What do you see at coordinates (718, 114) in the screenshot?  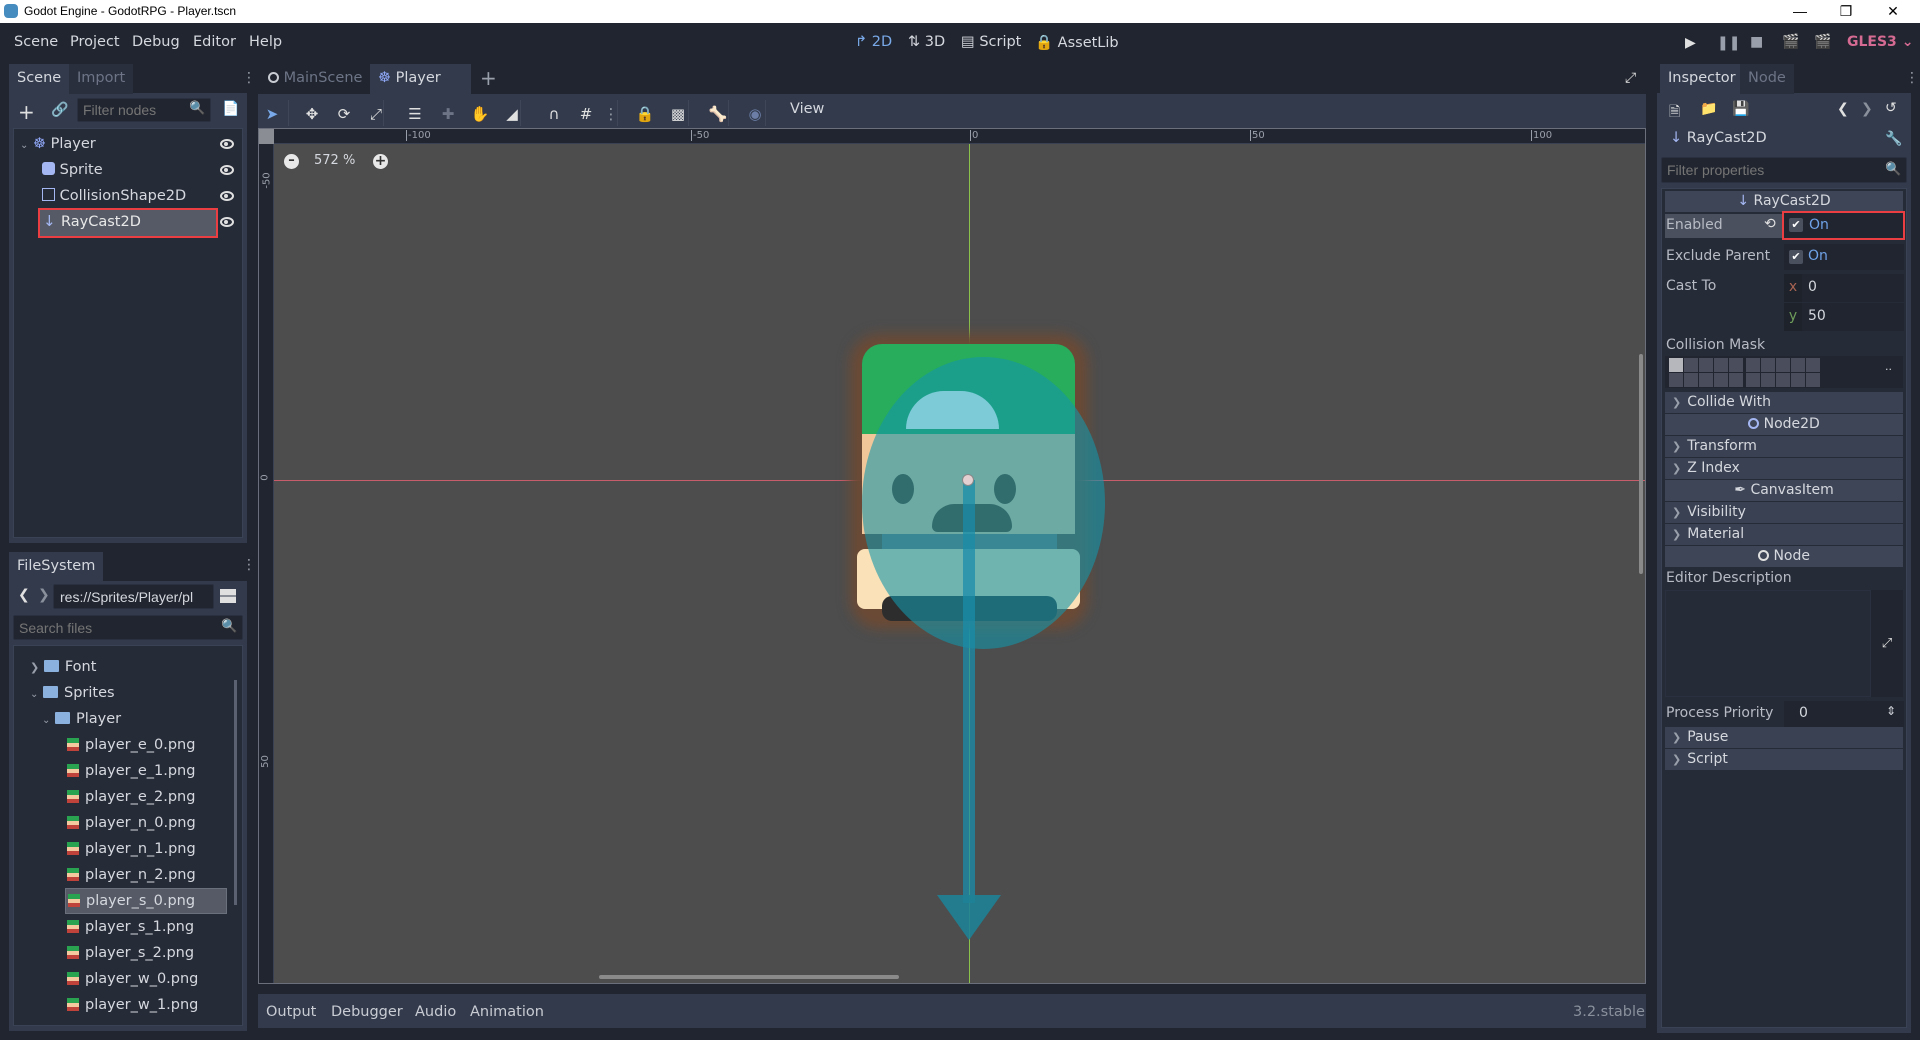 I see `bone-icon: 🦴` at bounding box center [718, 114].